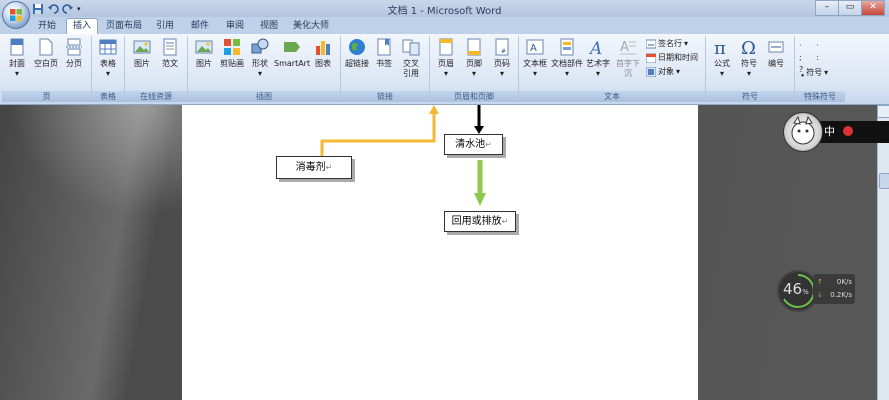 The width and height of the screenshot is (889, 400). Describe the element at coordinates (651, 44) in the screenshot. I see `signature-icon` at that location.